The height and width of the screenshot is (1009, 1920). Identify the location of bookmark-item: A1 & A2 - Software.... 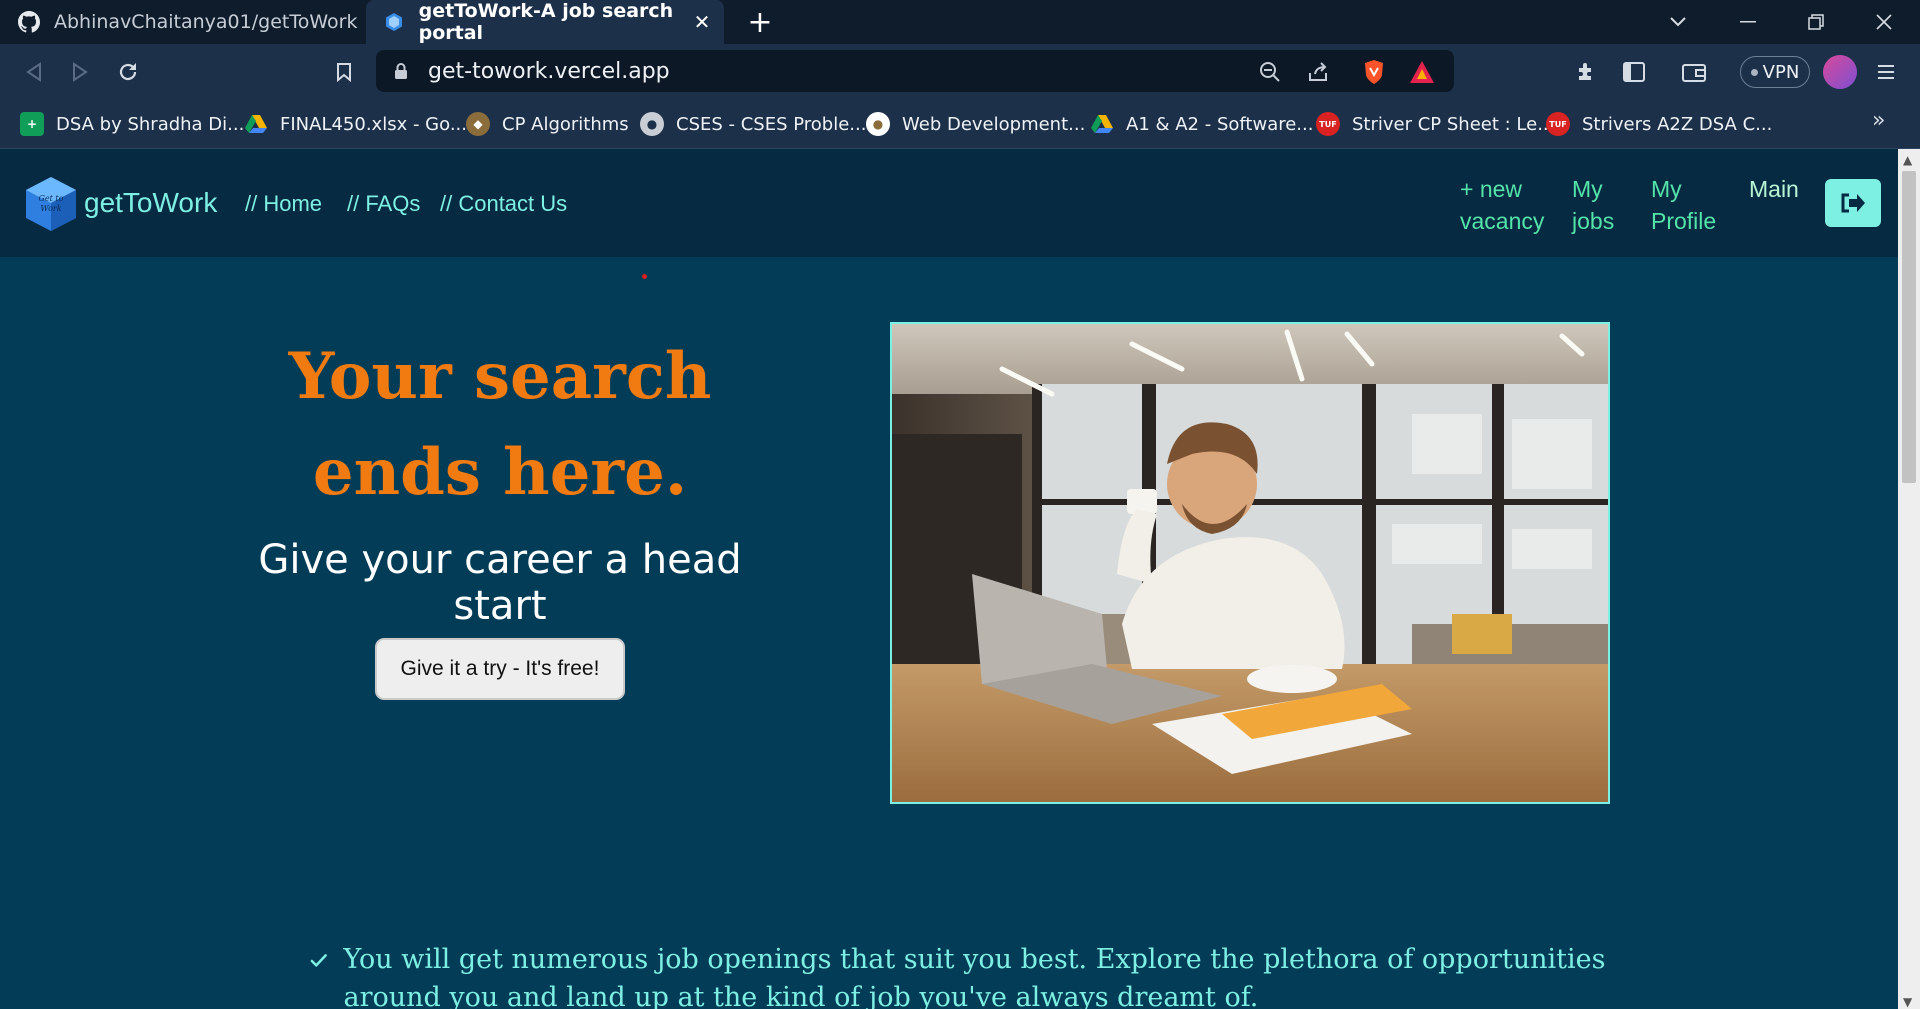
(1201, 124).